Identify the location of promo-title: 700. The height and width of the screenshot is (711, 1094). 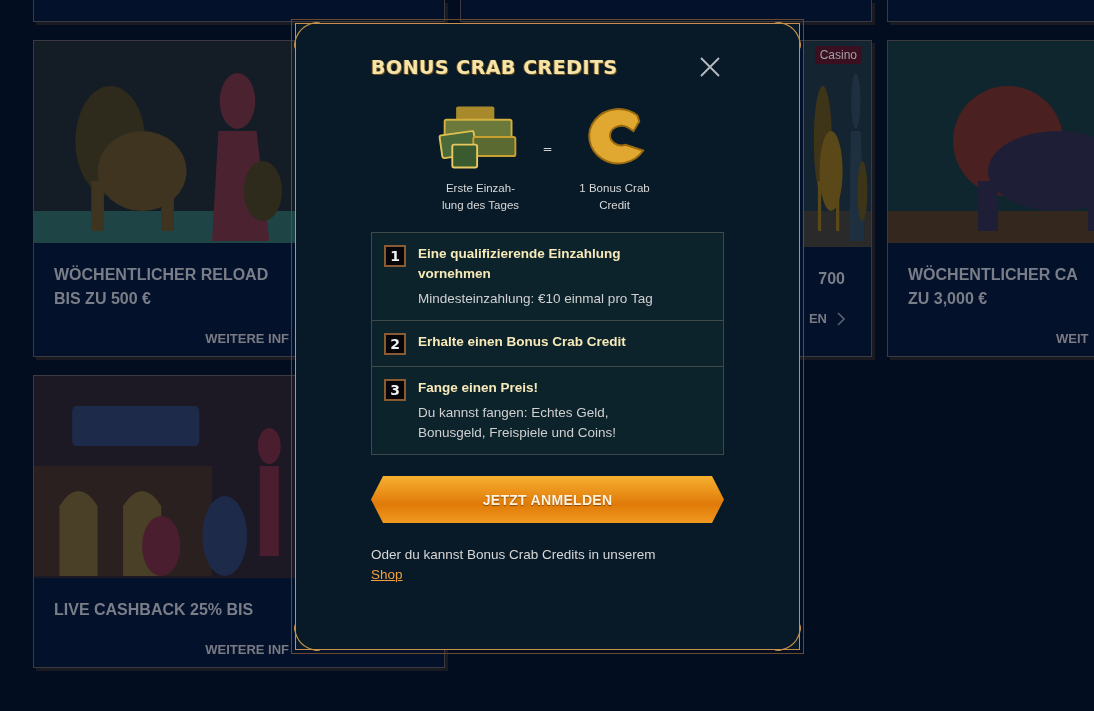
(831, 279).